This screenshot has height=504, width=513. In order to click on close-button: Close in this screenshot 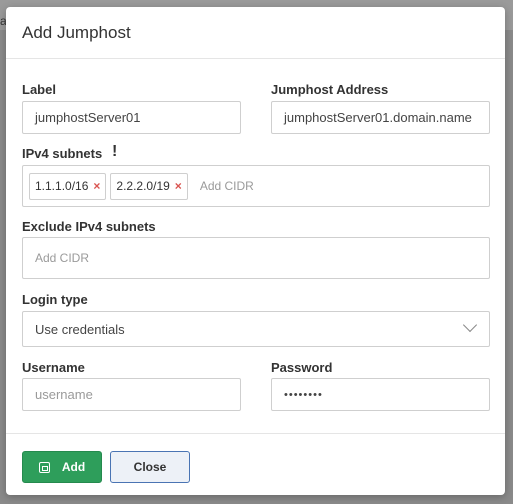, I will do `click(150, 467)`.